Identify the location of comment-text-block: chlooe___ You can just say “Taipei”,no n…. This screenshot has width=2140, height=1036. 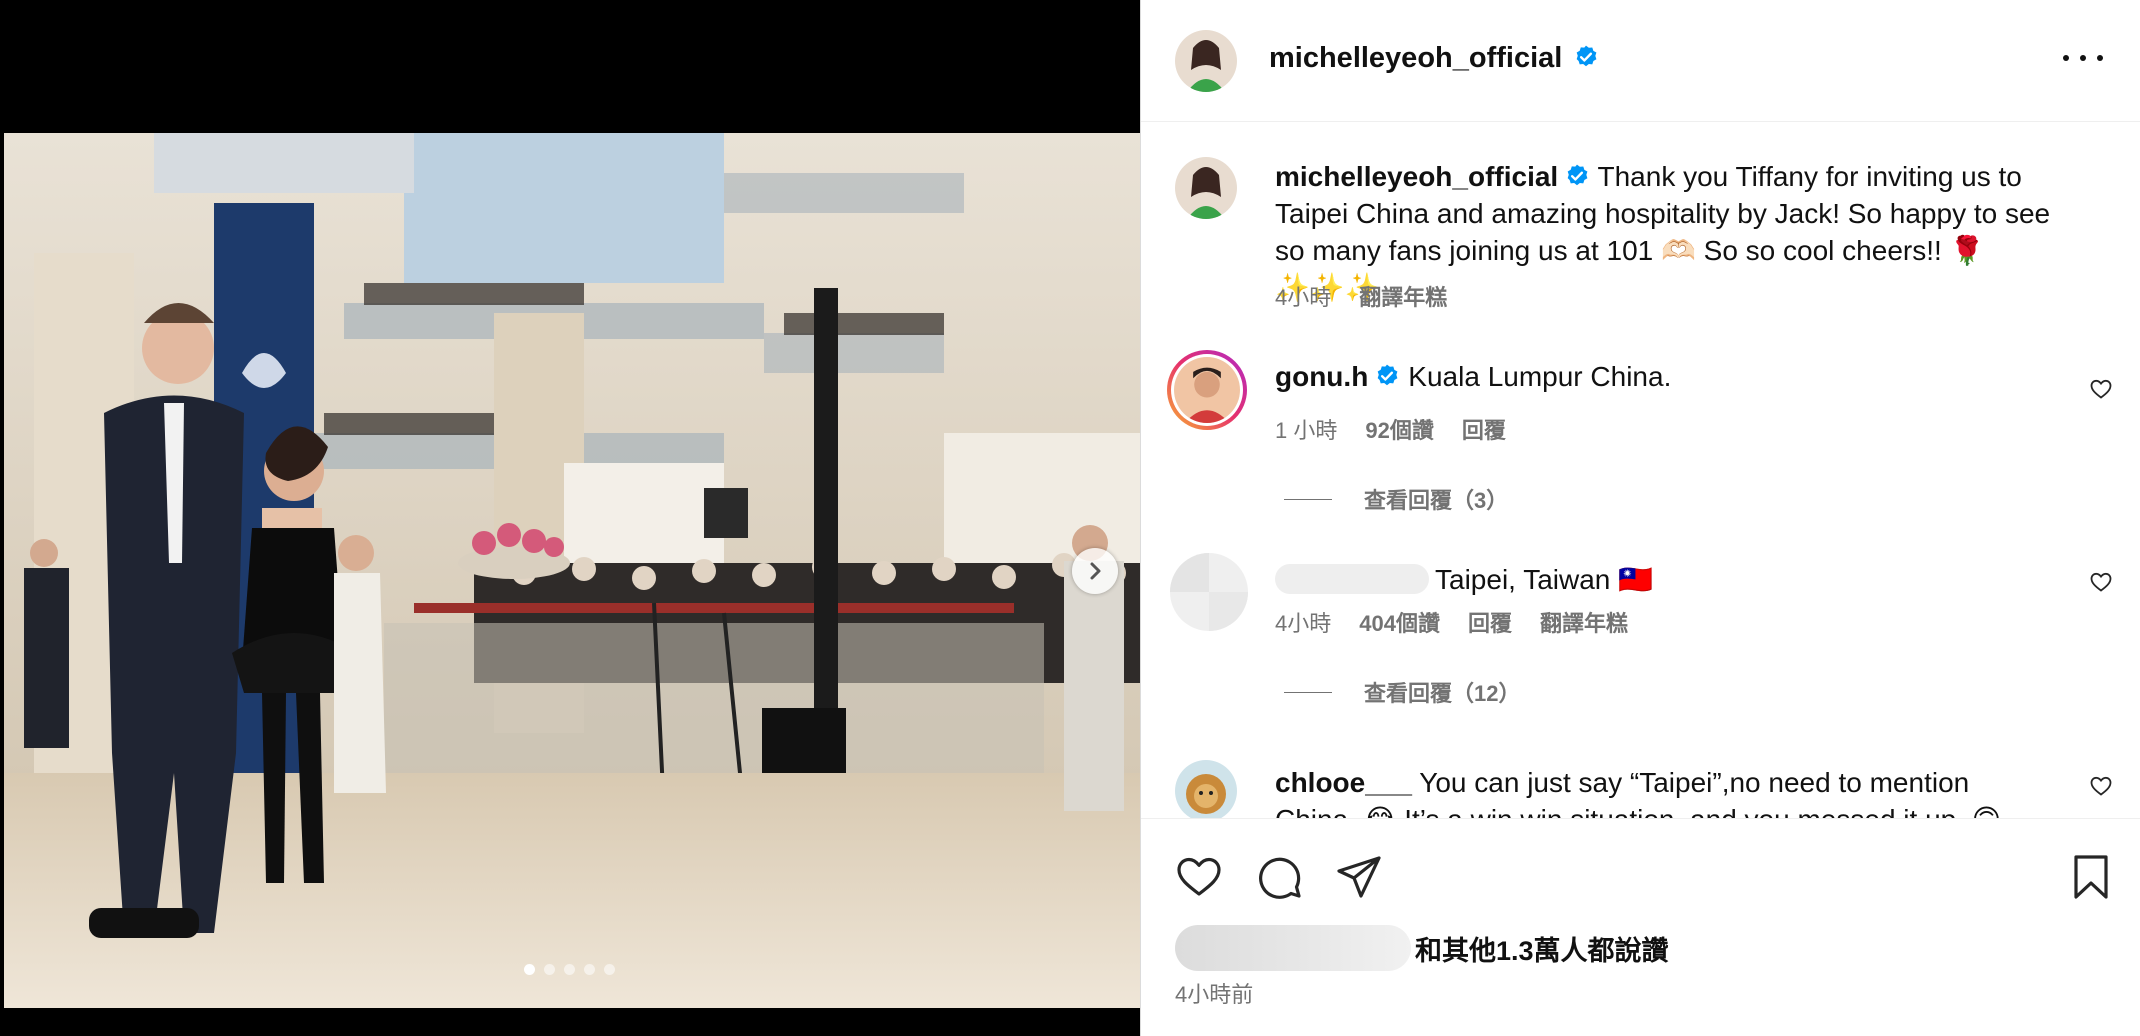
(1665, 791).